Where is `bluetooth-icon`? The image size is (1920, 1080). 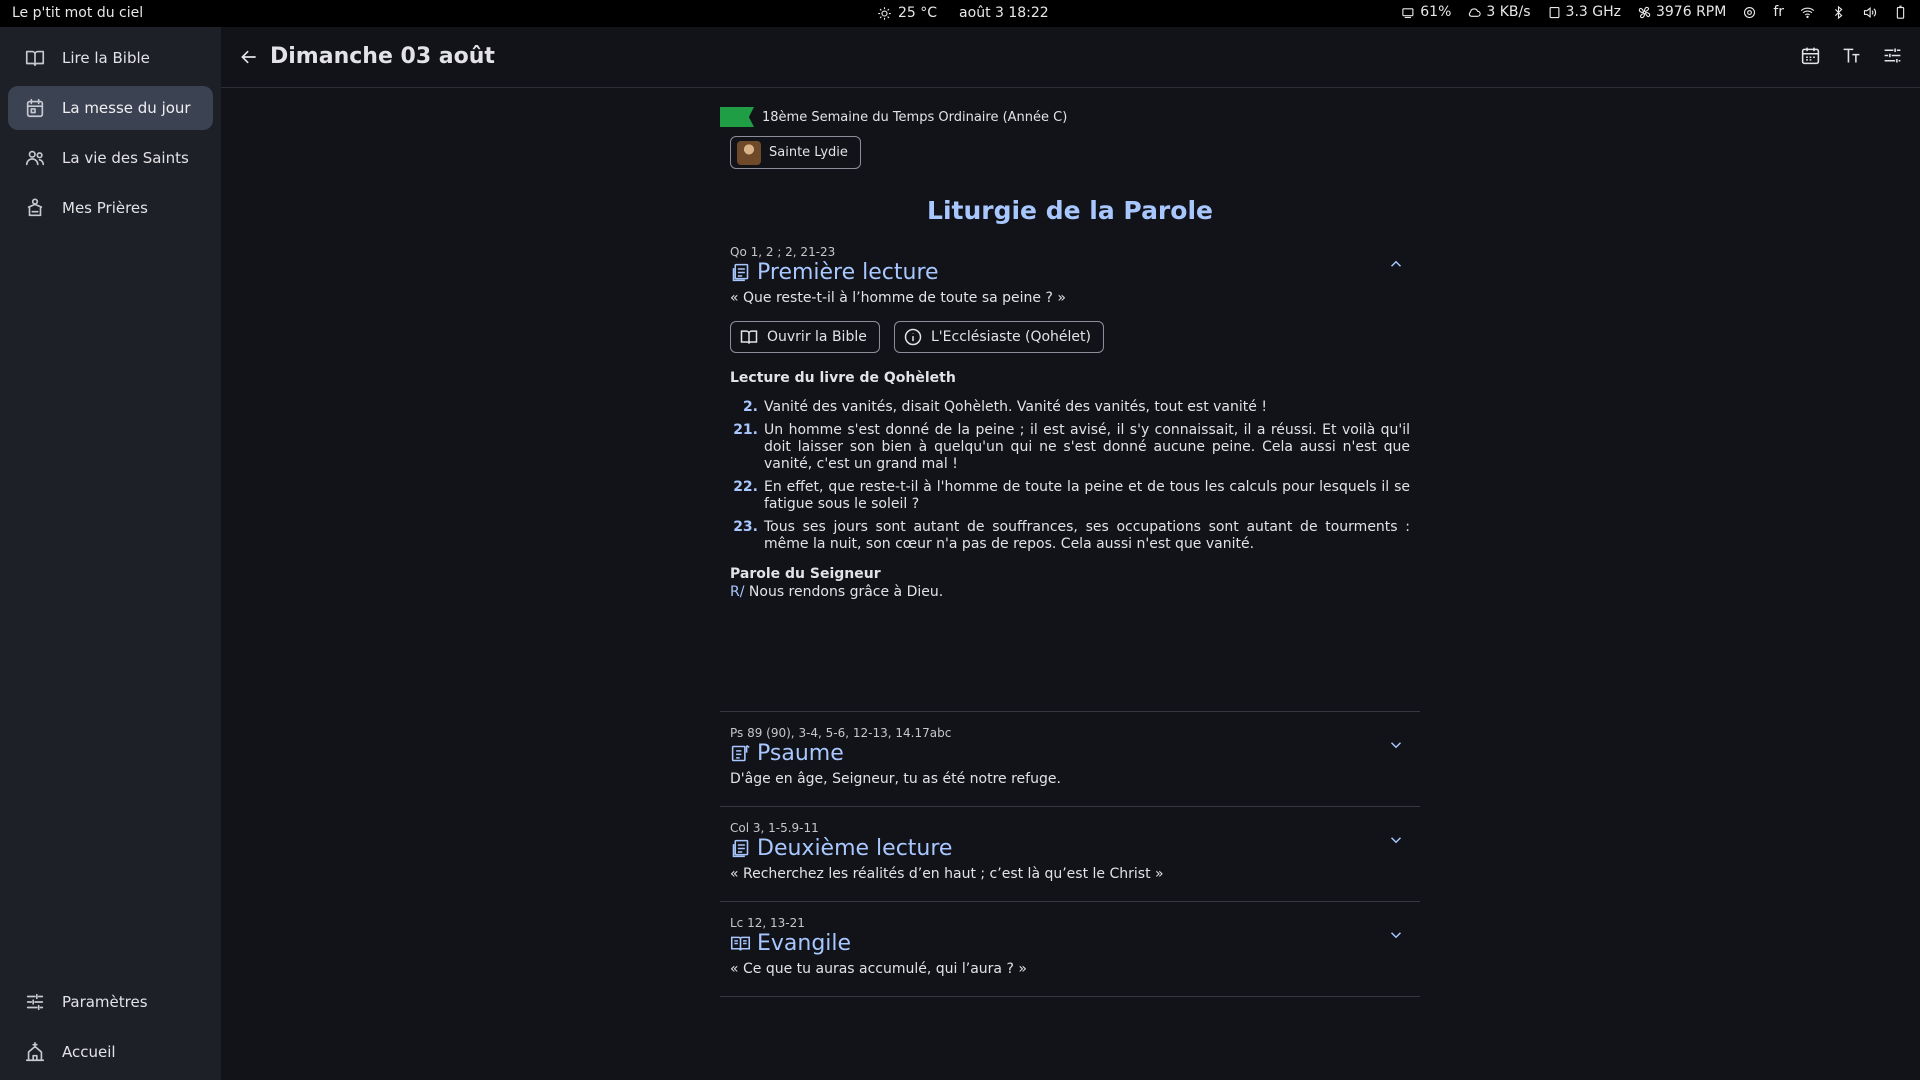 bluetooth-icon is located at coordinates (1838, 12).